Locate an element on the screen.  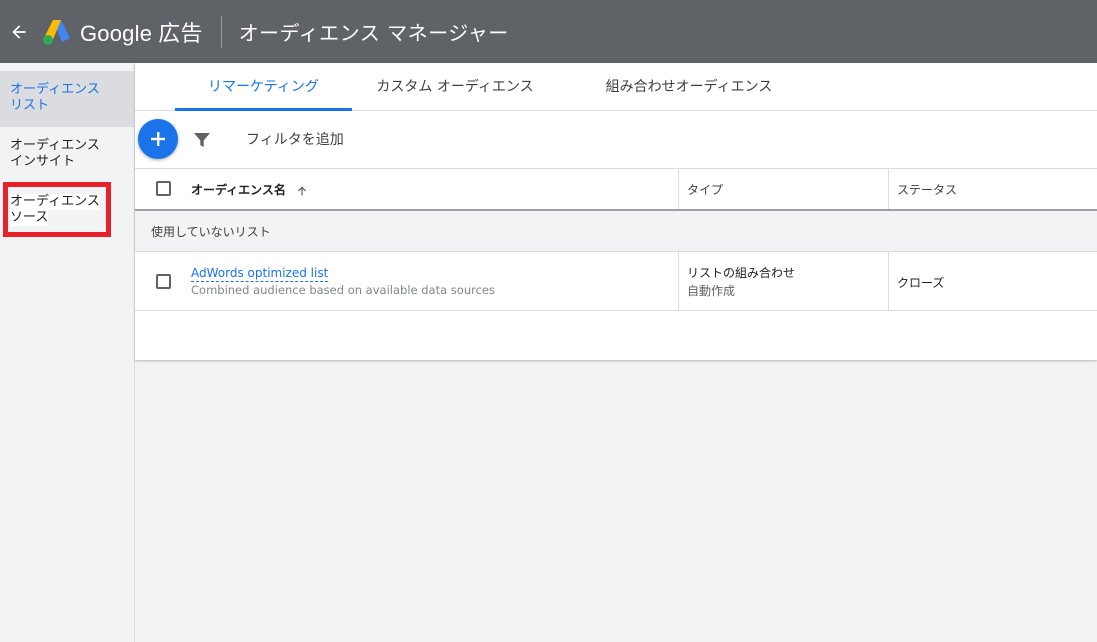
audience-status: クローズ is located at coordinates (921, 283).